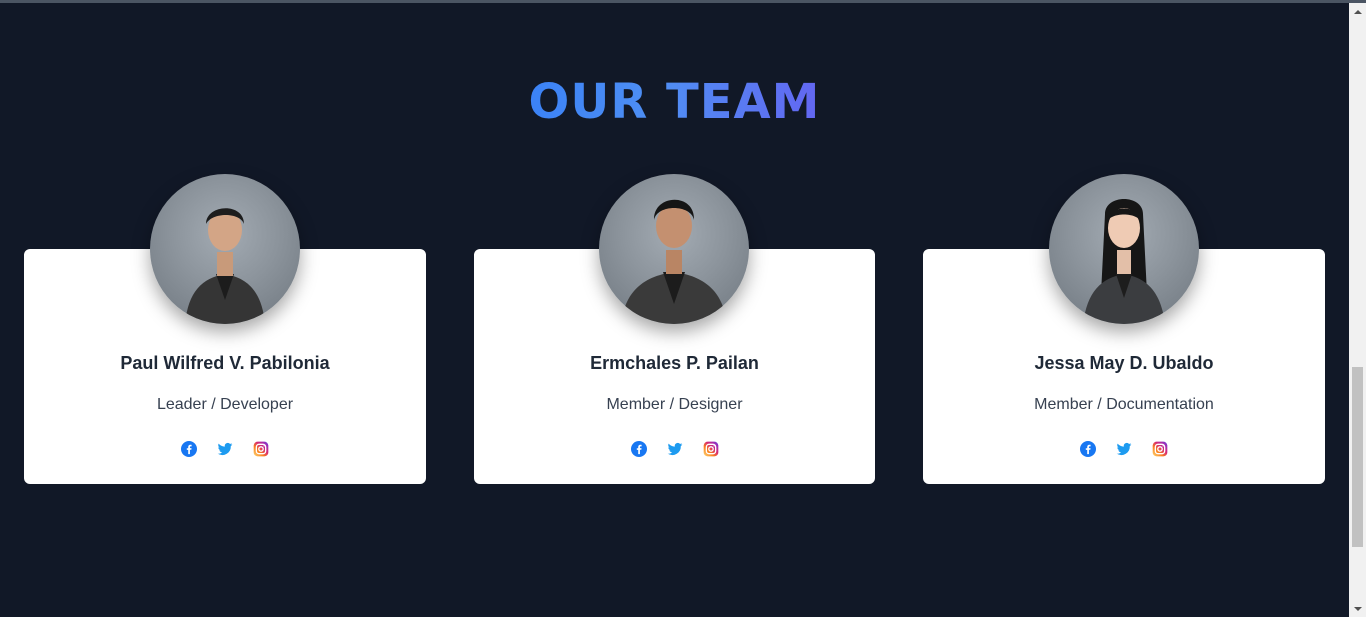 The width and height of the screenshot is (1366, 617). Describe the element at coordinates (674, 102) in the screenshot. I see `section-title: OUR TEAM` at that location.